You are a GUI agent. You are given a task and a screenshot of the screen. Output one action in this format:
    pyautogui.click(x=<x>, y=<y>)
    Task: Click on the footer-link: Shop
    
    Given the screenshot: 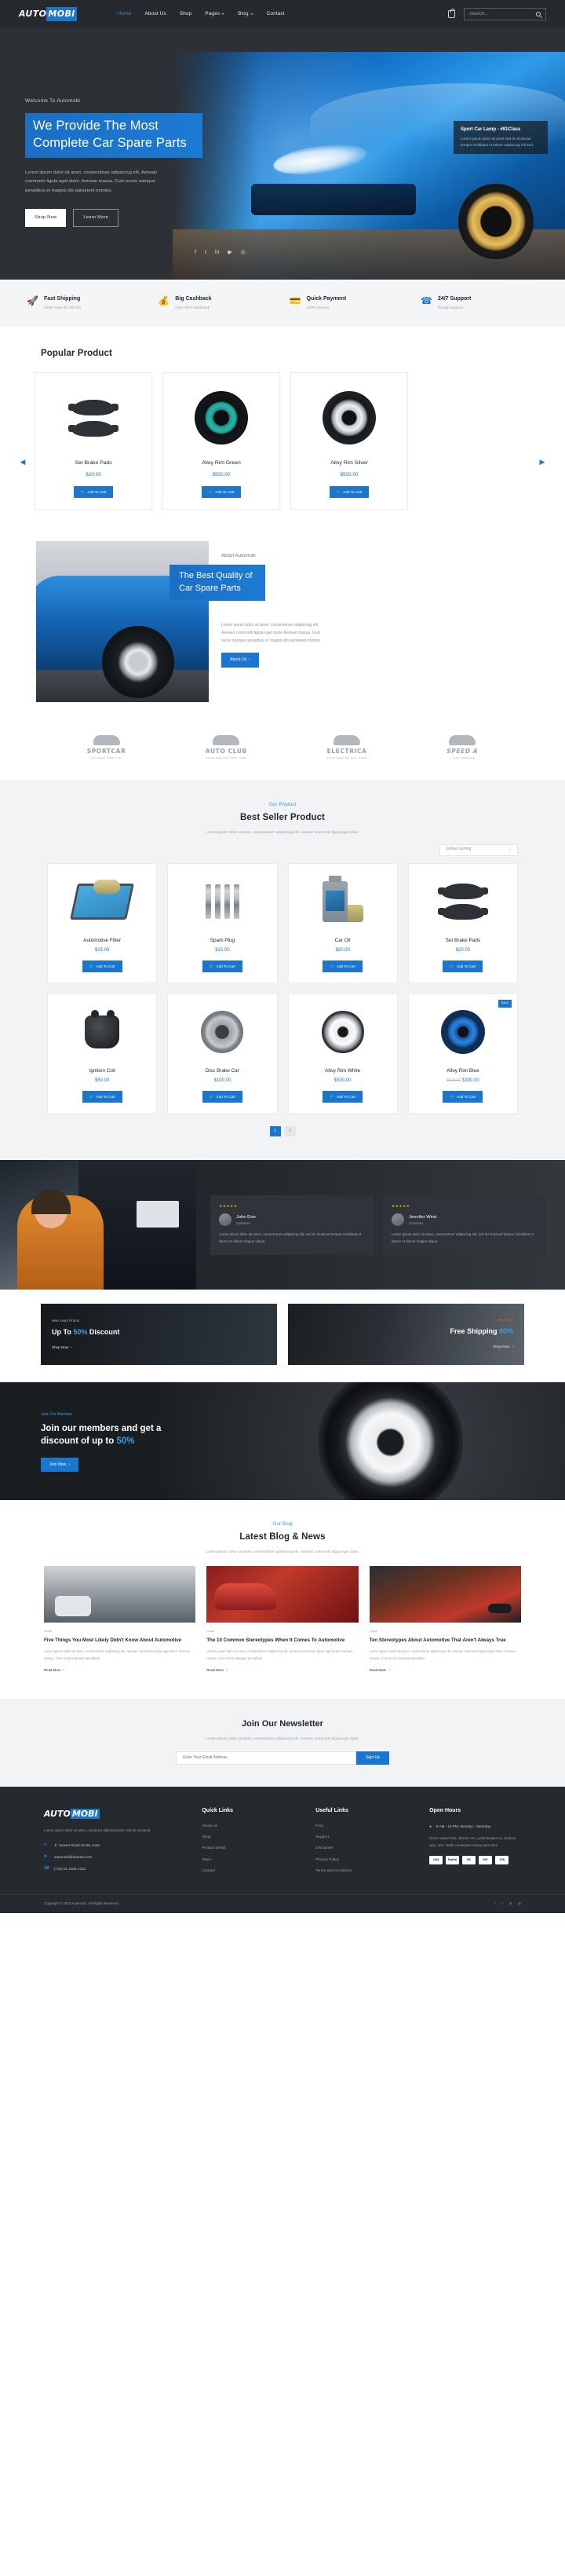 What is the action you would take?
    pyautogui.click(x=247, y=1838)
    